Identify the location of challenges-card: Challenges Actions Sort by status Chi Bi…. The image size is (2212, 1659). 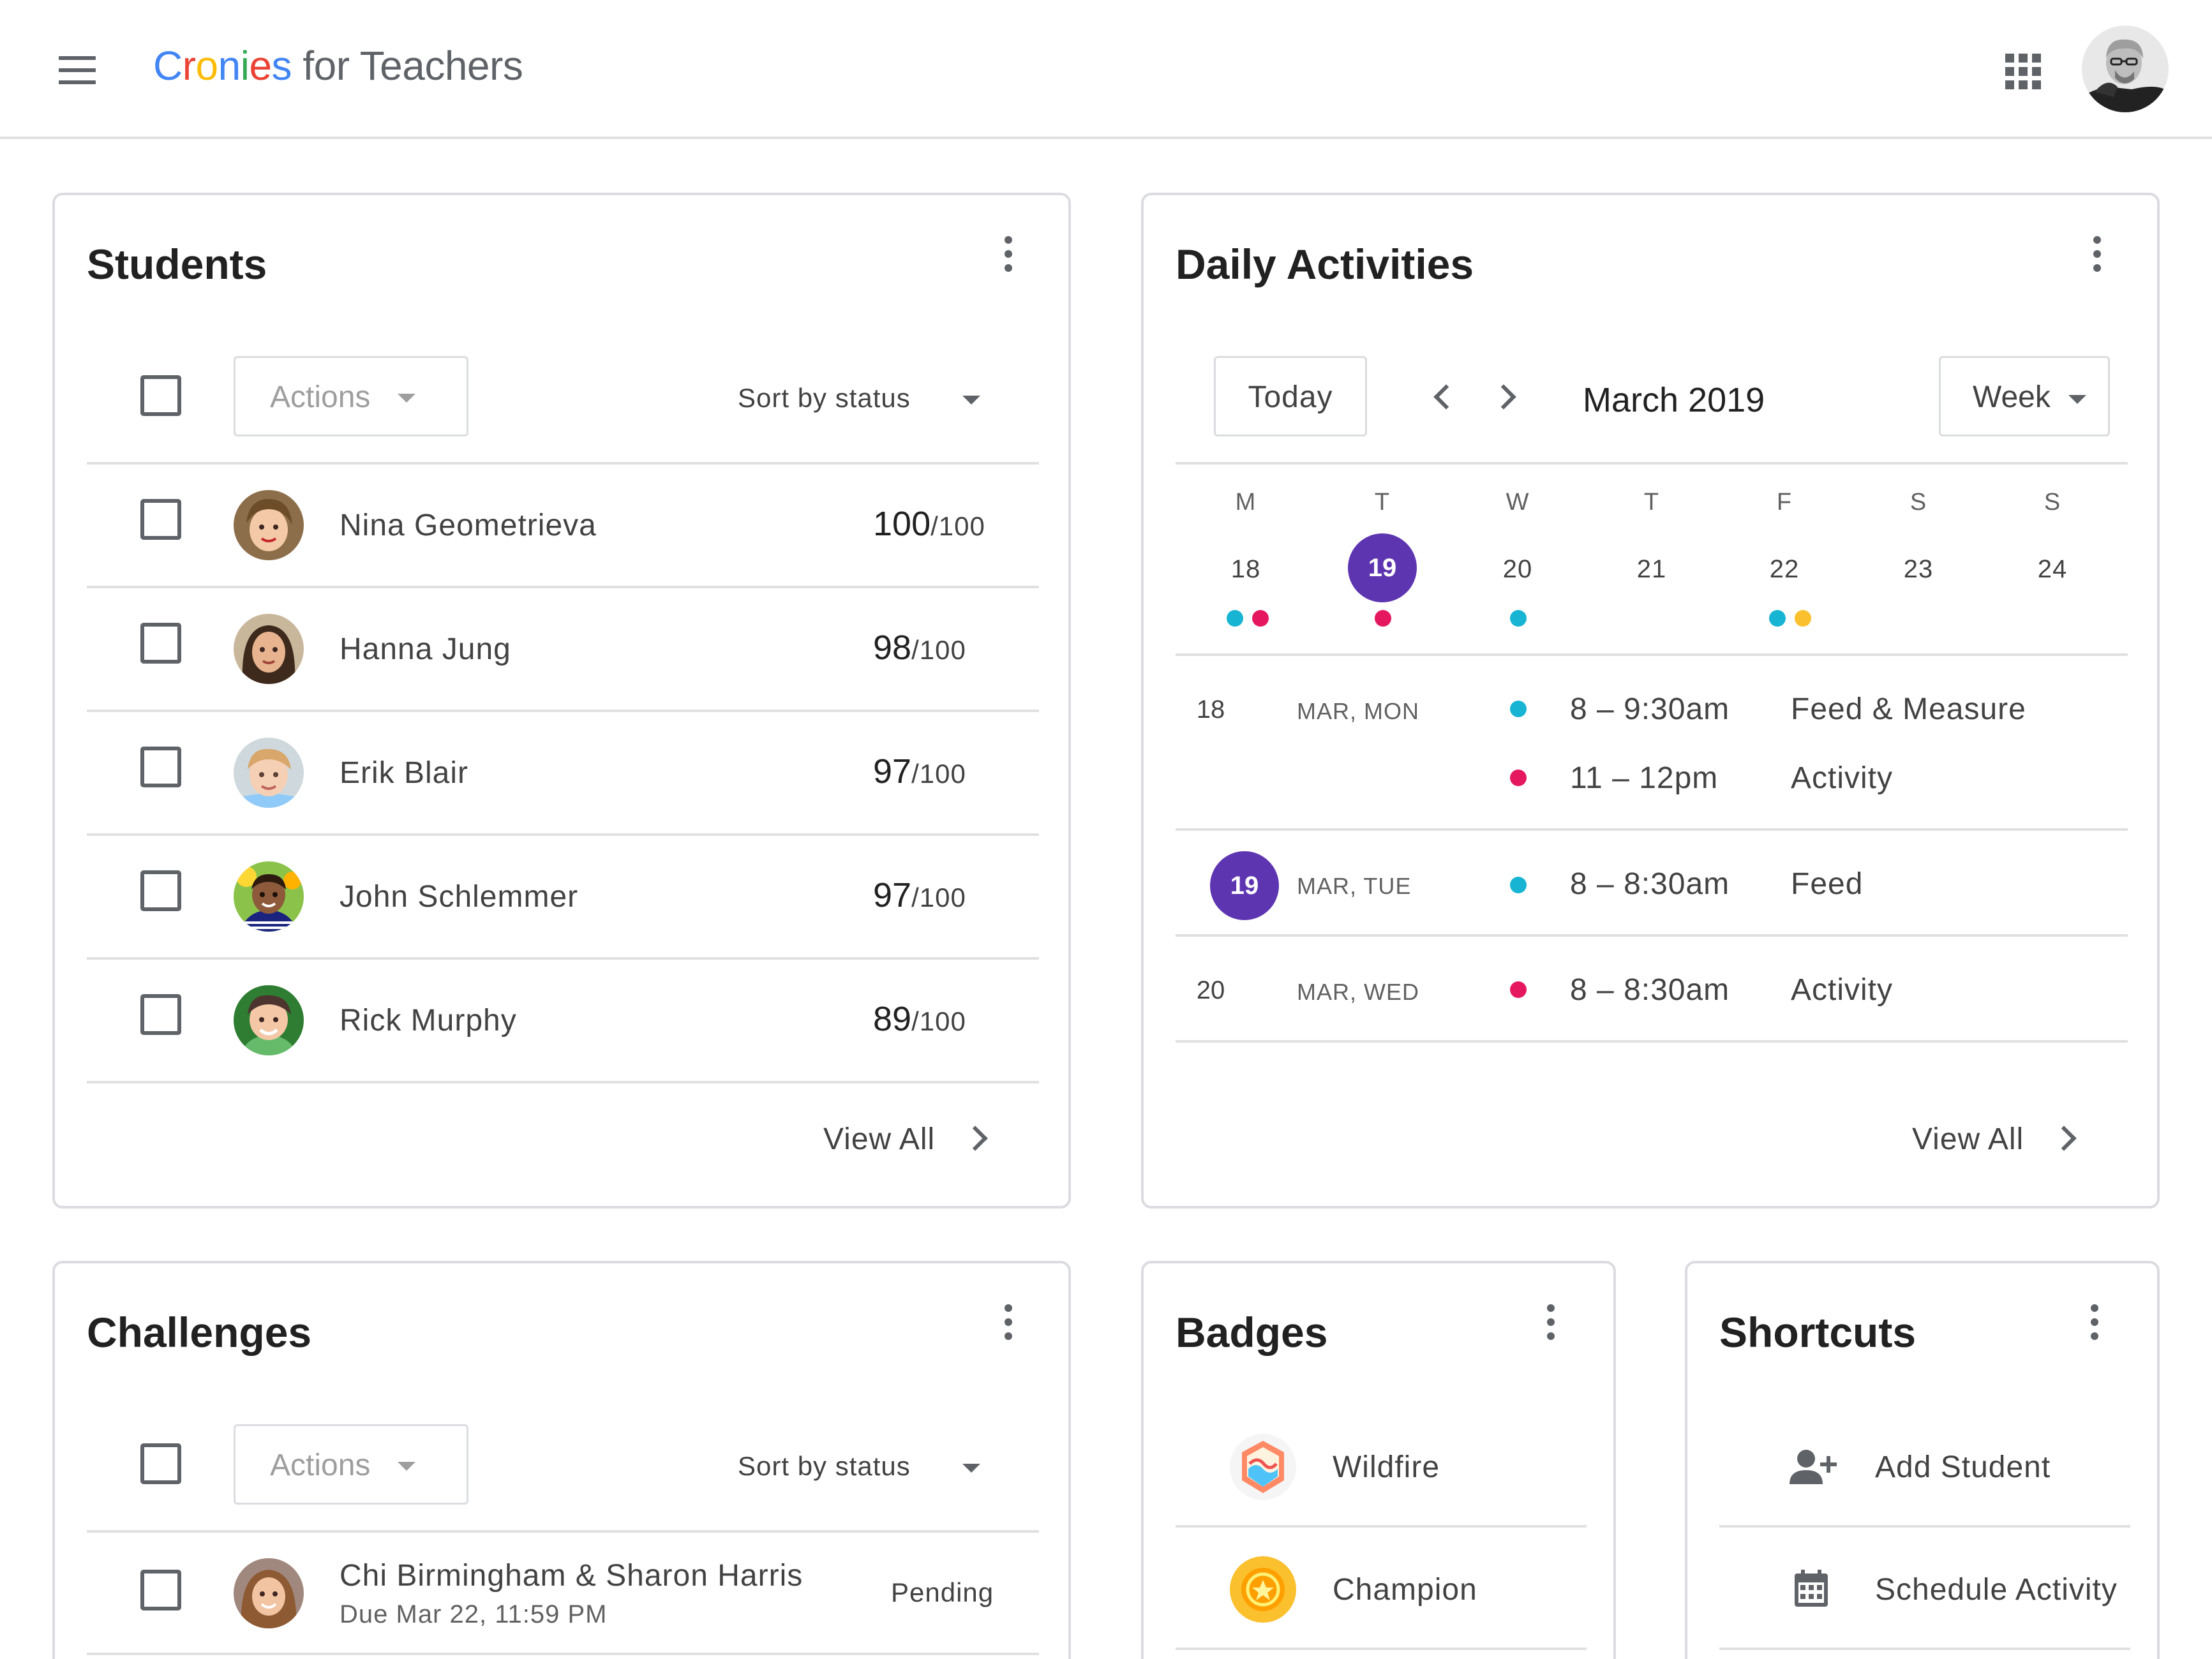
(561, 1460).